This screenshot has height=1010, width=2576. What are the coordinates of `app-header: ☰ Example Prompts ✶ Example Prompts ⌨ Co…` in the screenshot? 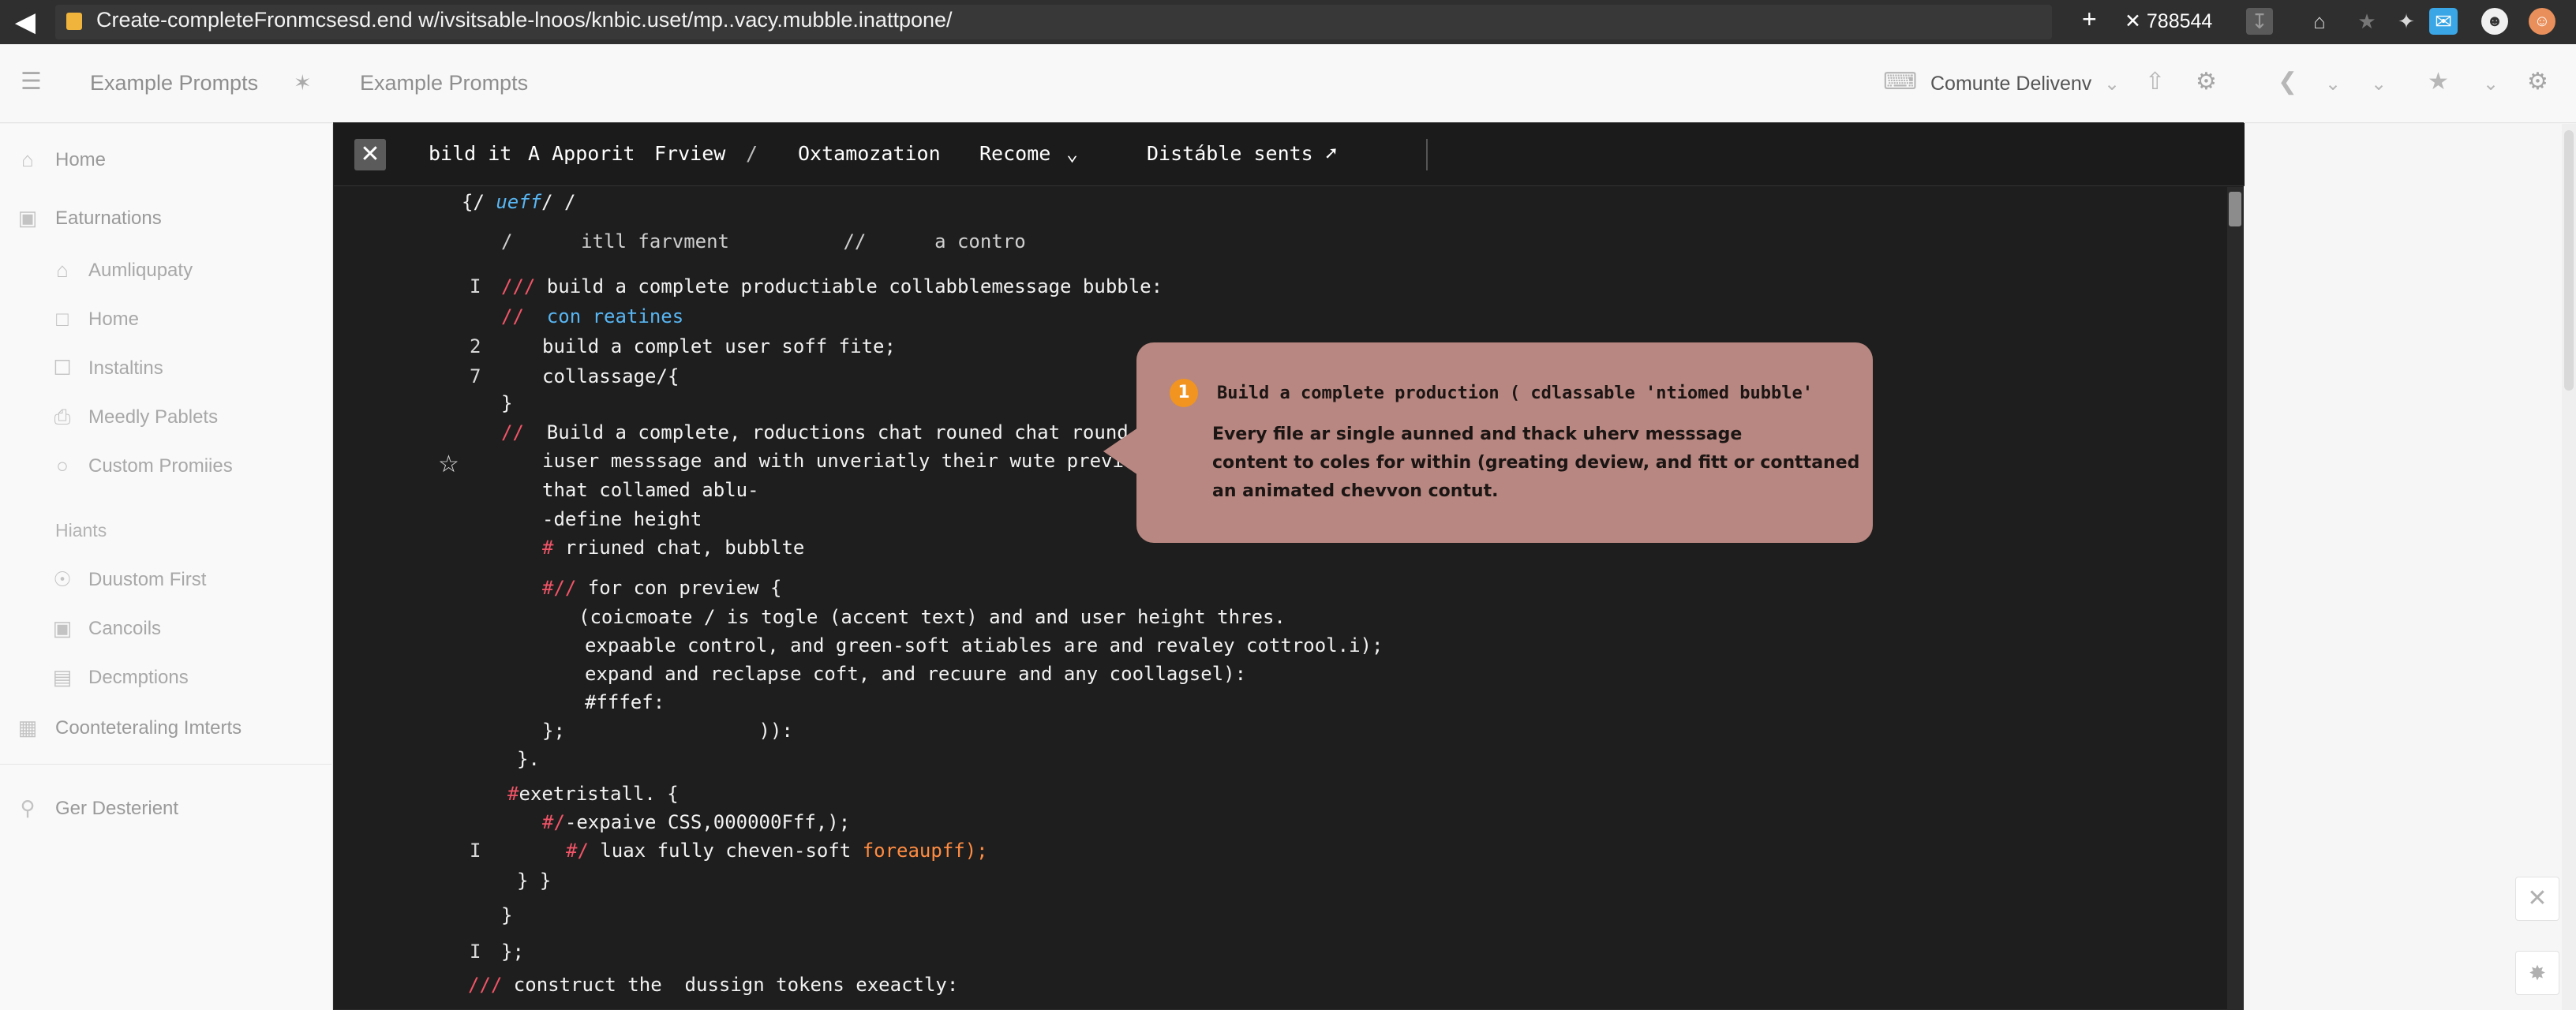 It's located at (1288, 83).